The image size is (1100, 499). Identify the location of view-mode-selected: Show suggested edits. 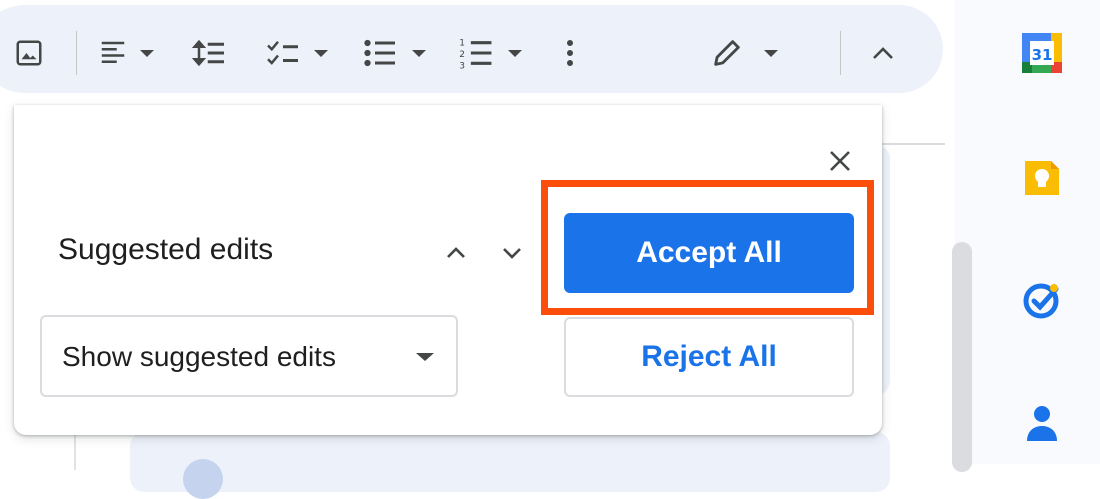
(199, 356).